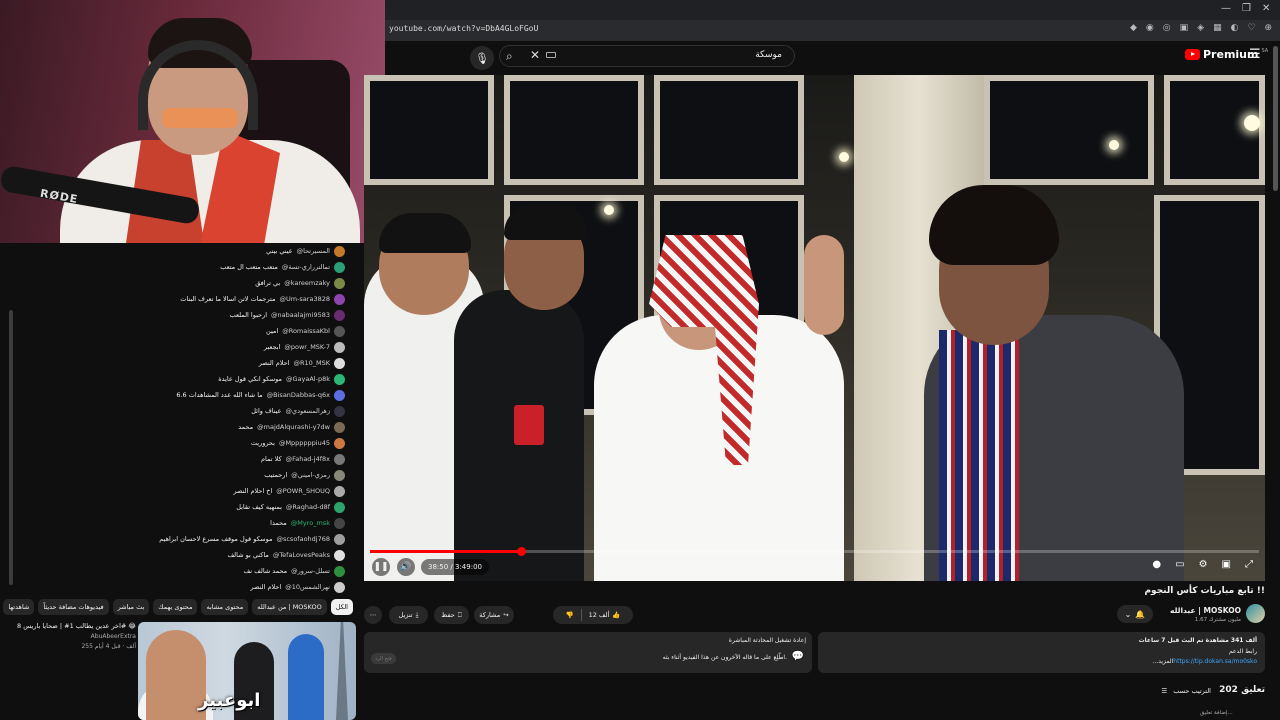 This screenshot has width=1280, height=720. Describe the element at coordinates (1156, 564) in the screenshot. I see `autoplay-icon: ●` at that location.